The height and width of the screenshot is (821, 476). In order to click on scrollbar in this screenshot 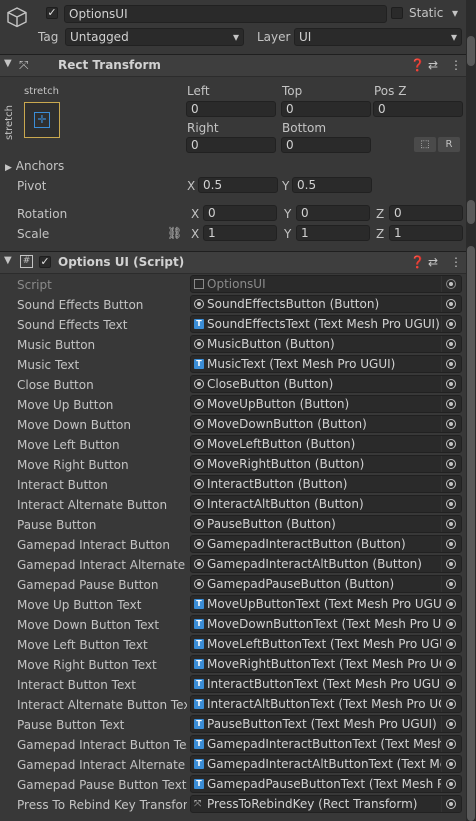, I will do `click(471, 410)`.